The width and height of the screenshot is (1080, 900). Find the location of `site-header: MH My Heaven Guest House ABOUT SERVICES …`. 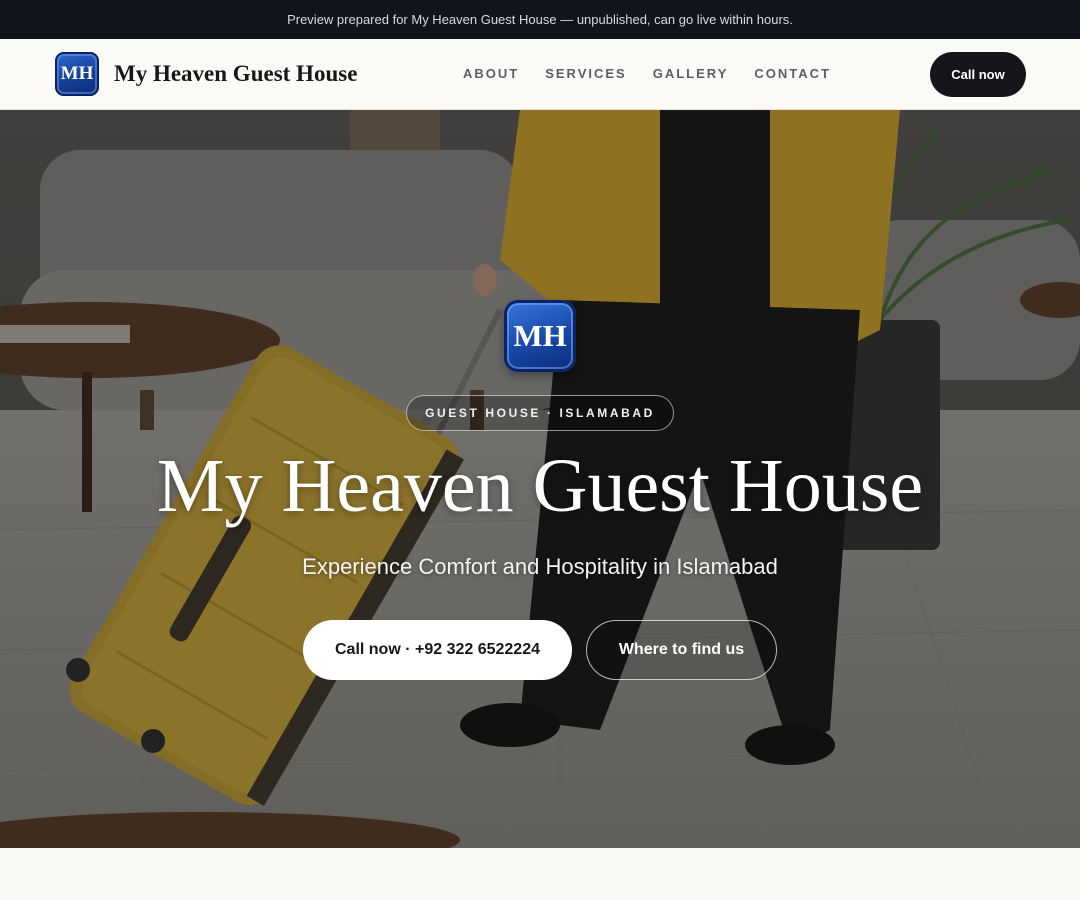

site-header: MH My Heaven Guest House ABOUT SERVICES … is located at coordinates (540, 74).